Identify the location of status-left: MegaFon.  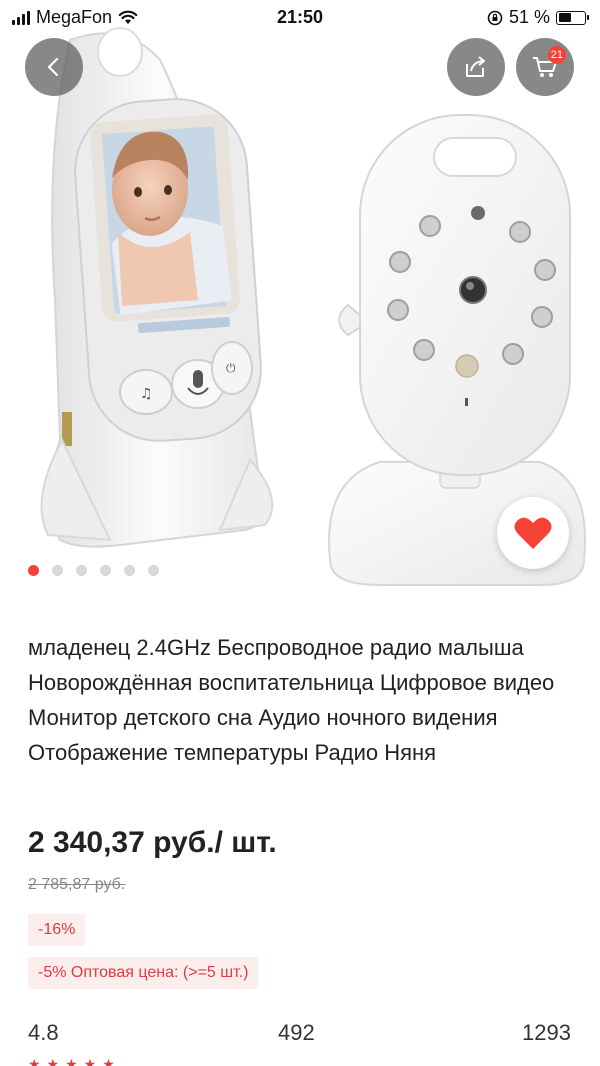
(75, 17).